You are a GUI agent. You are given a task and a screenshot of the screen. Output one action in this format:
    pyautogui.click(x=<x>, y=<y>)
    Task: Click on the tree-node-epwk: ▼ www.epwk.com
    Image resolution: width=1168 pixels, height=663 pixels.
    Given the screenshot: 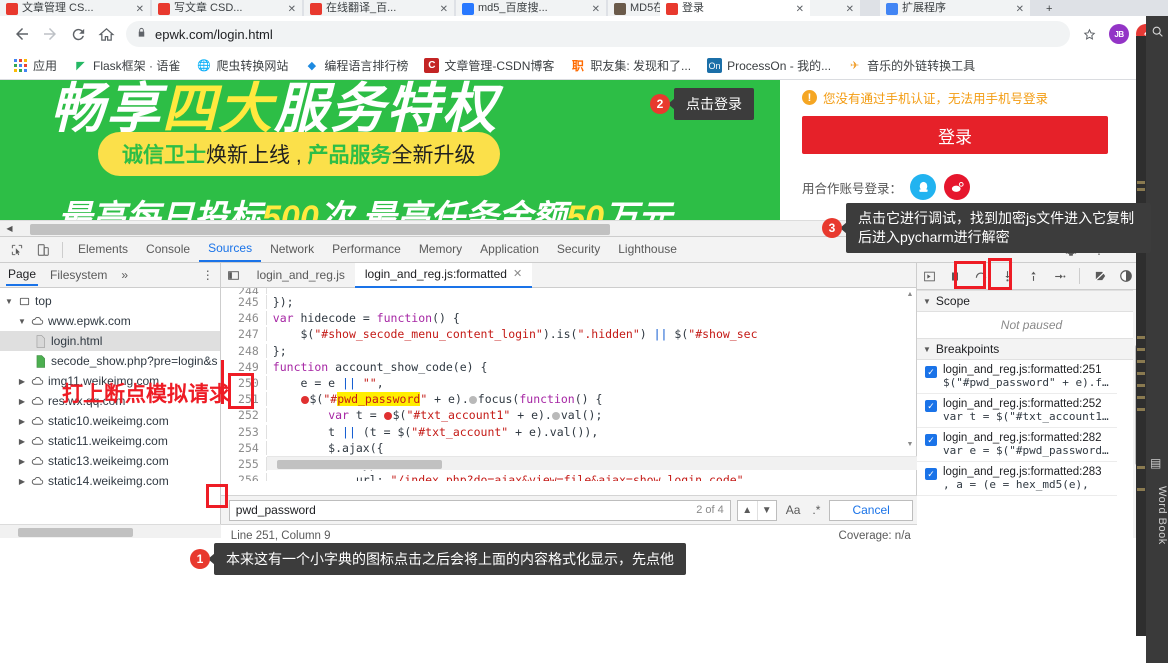 What is the action you would take?
    pyautogui.click(x=110, y=321)
    